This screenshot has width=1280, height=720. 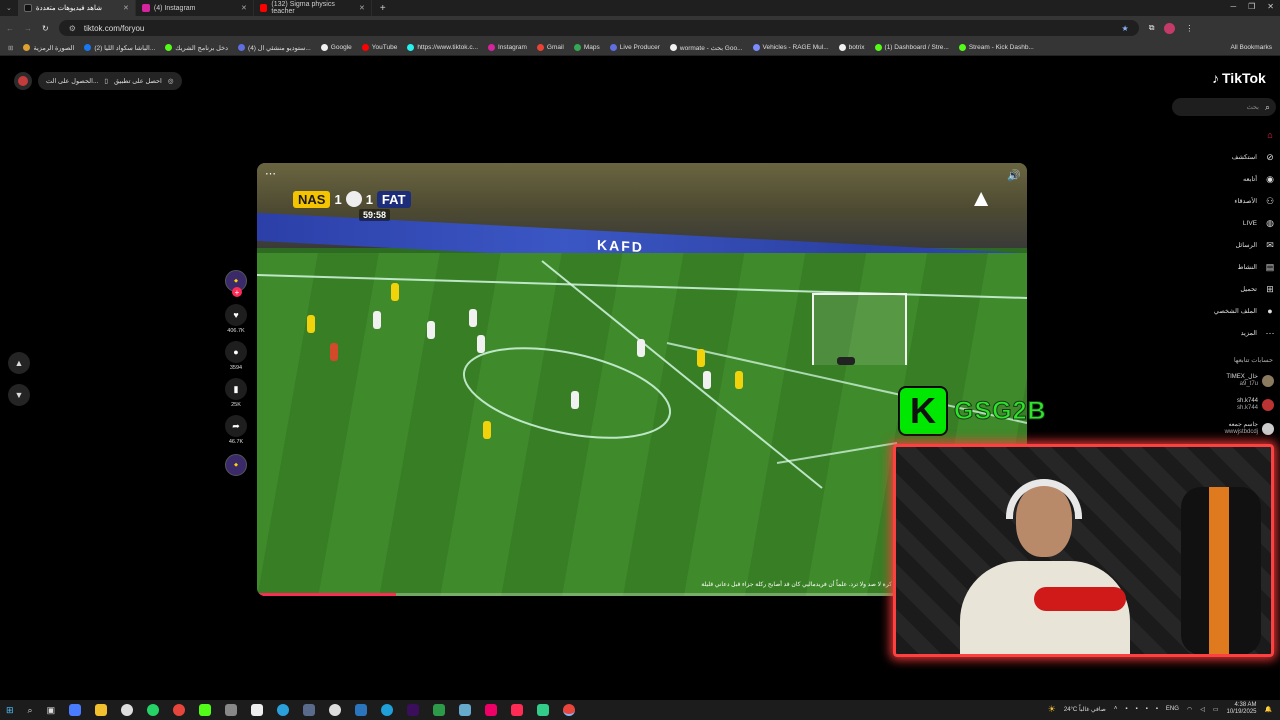 What do you see at coordinates (1170, 28) in the screenshot?
I see `profile-avatar-icon` at bounding box center [1170, 28].